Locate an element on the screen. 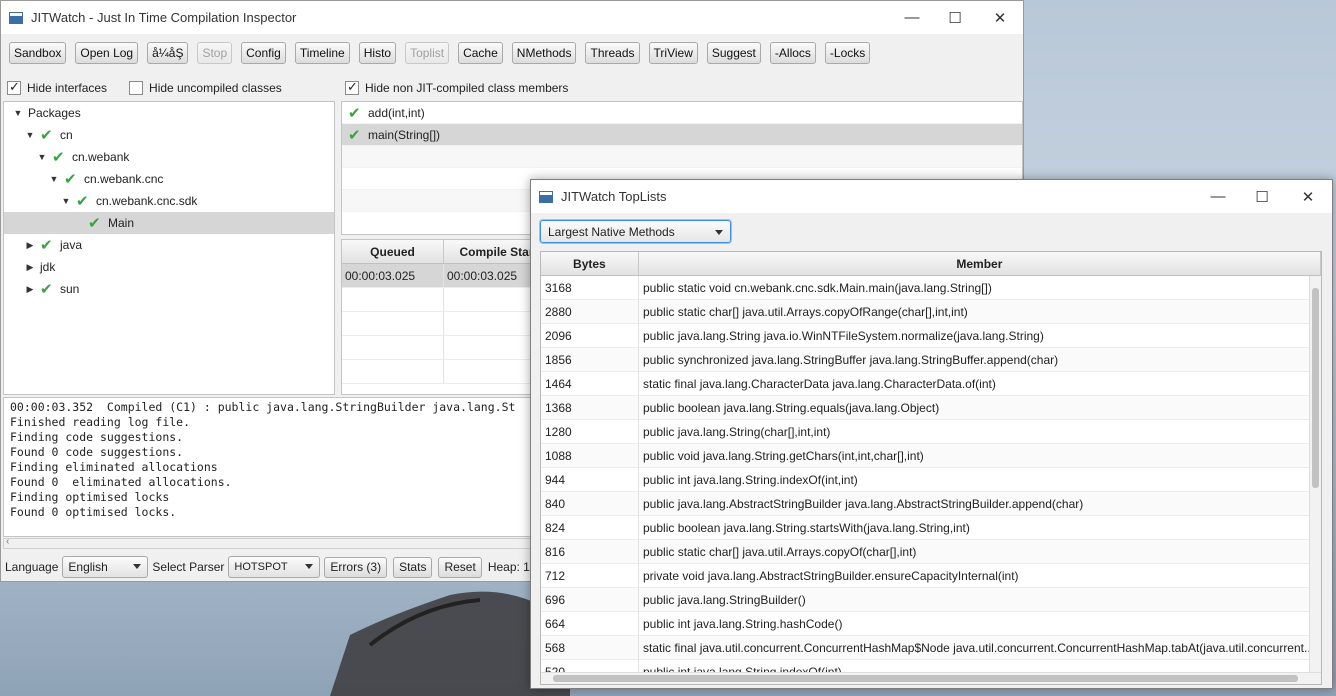  bytes-cell: 712 is located at coordinates (590, 575).